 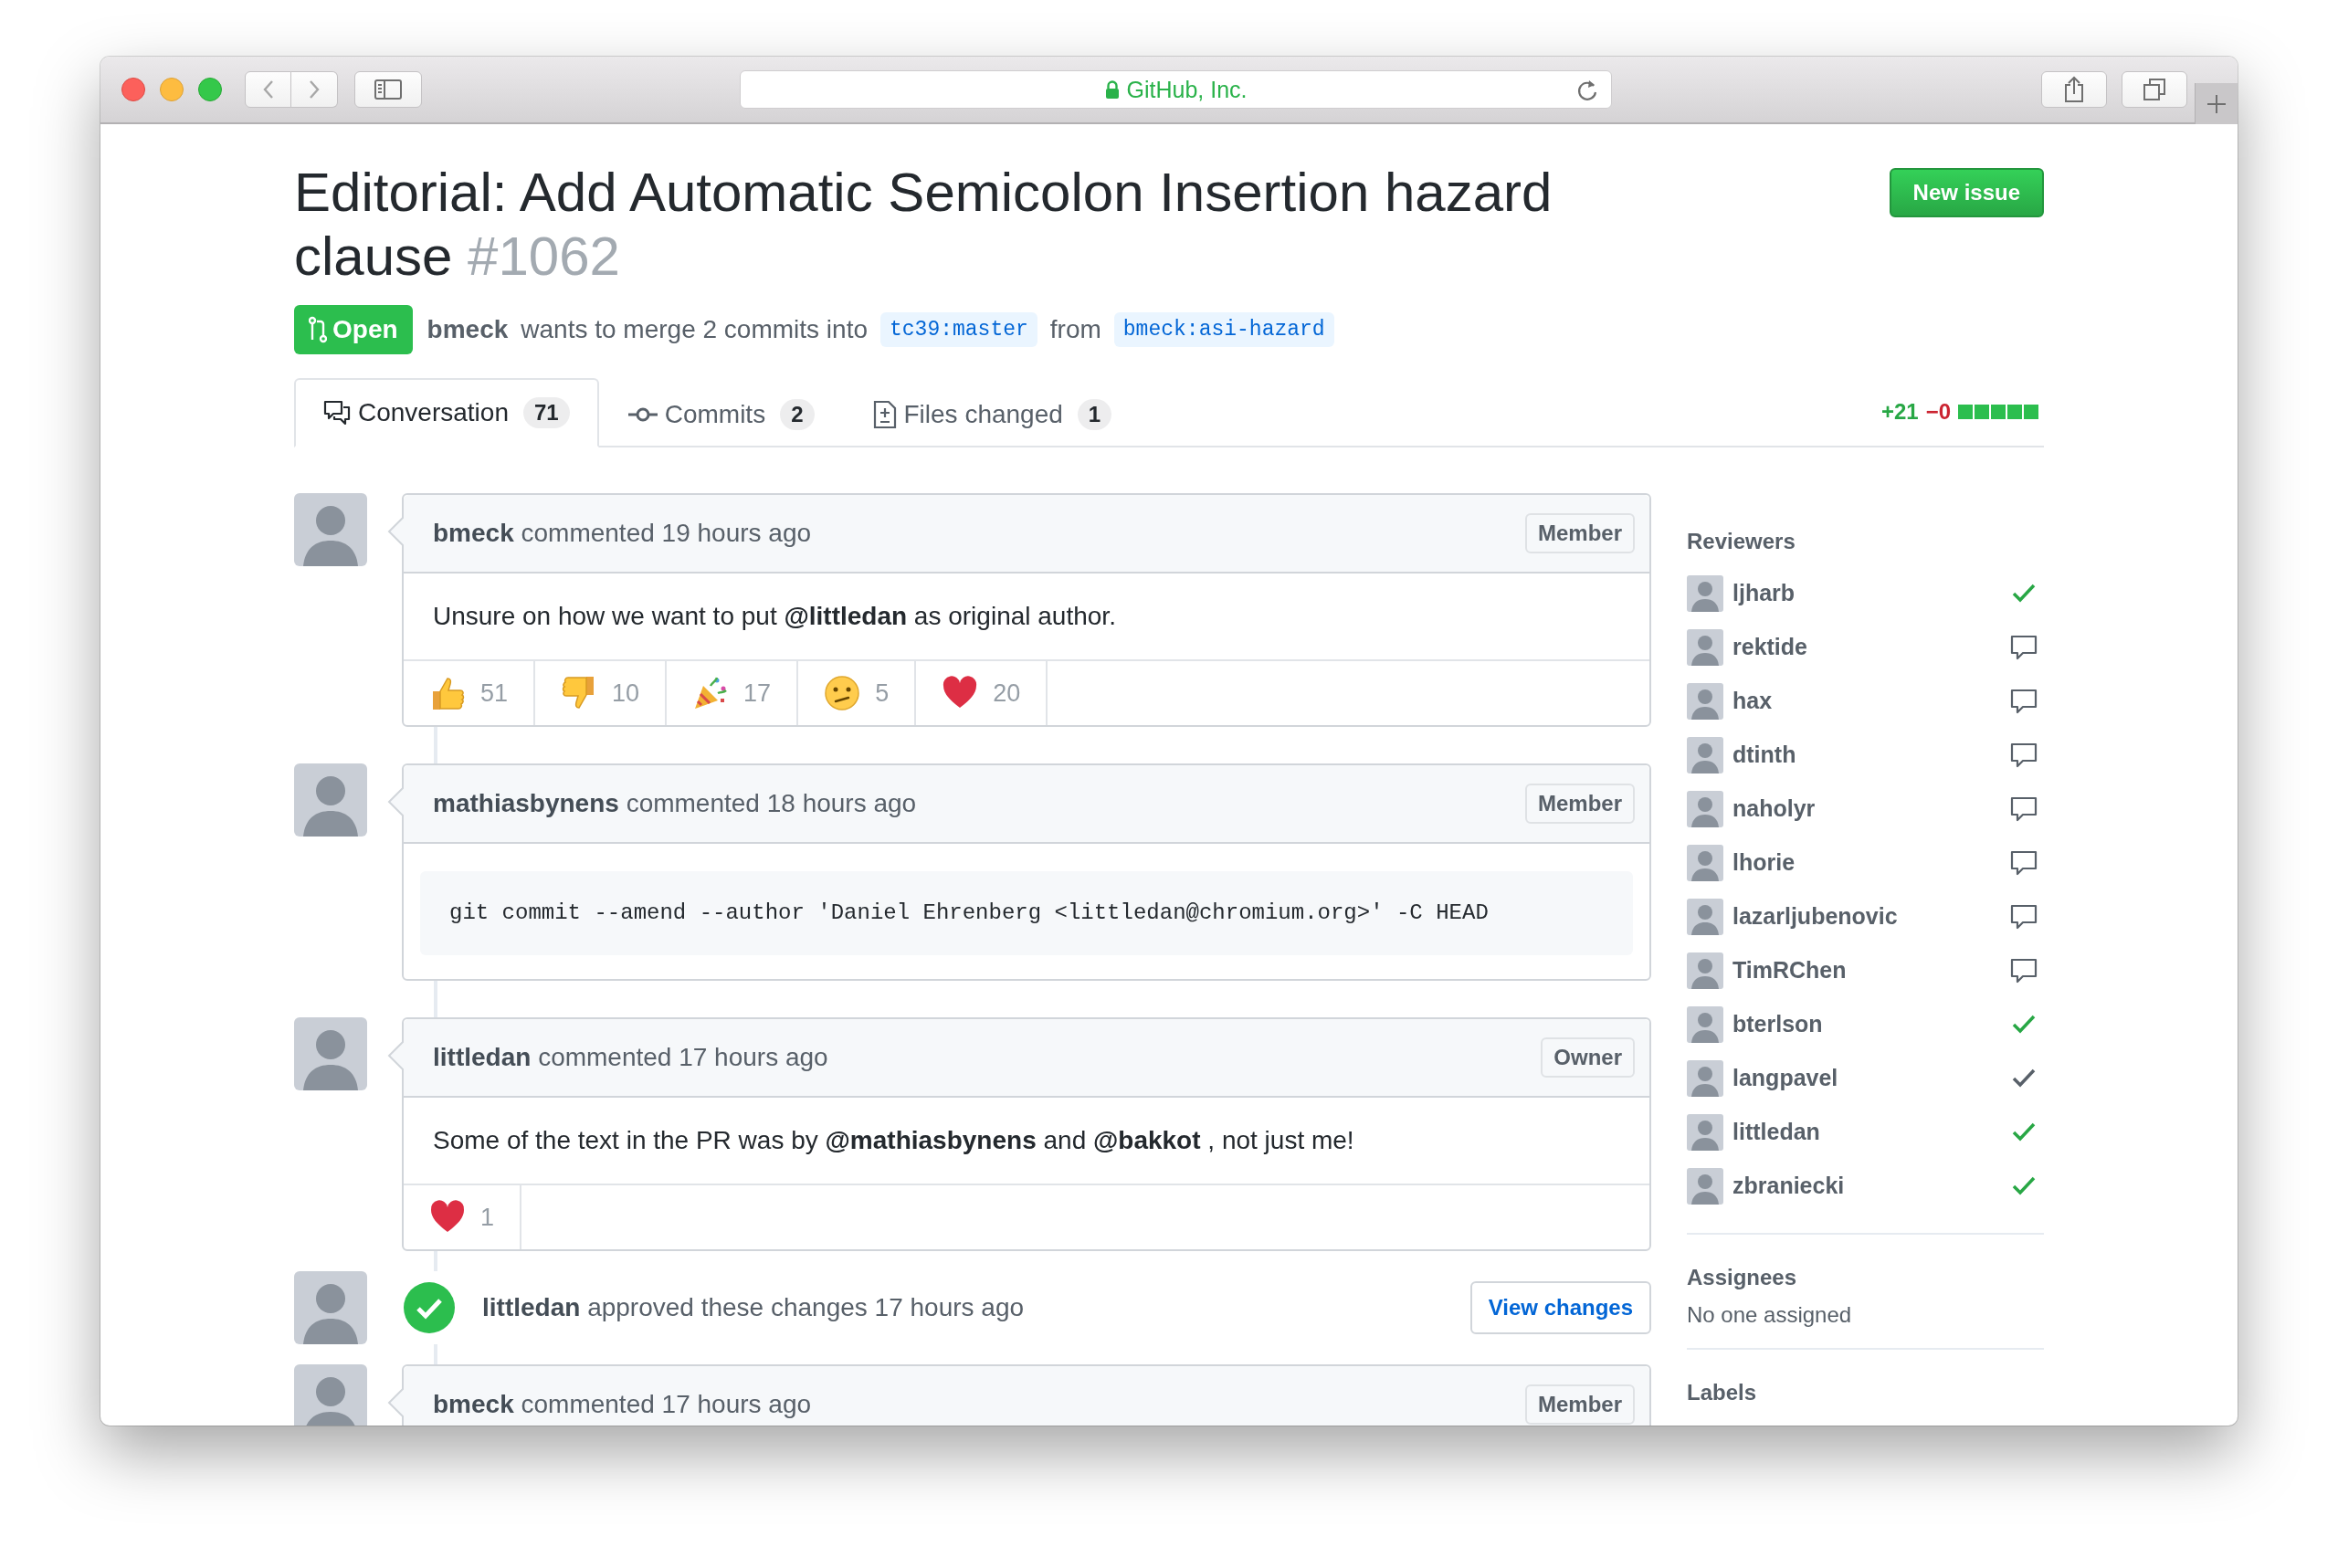 I want to click on code-block: git commit --amend --author 'Daniel Ehrenberg <littledan@chromium.org>' -C HEAD, so click(x=1026, y=913).